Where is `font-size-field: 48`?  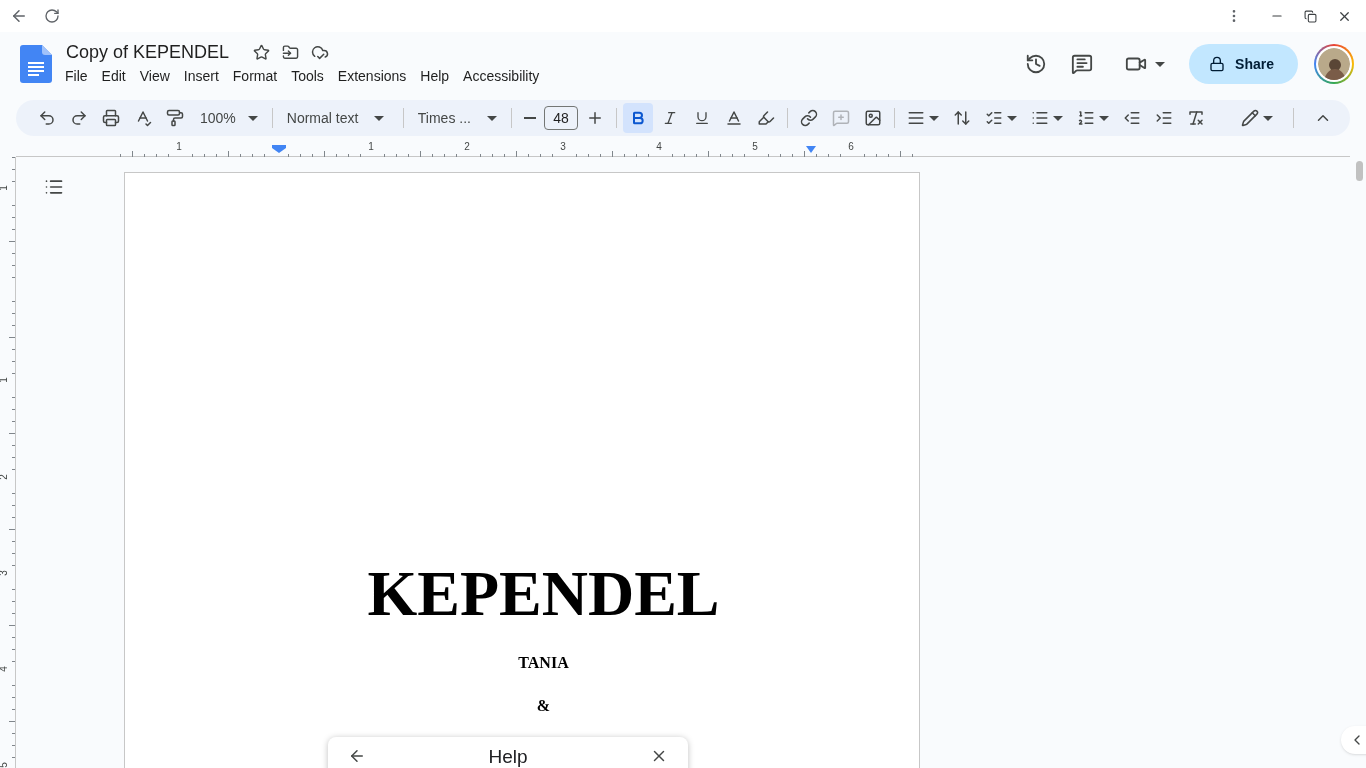
font-size-field: 48 is located at coordinates (560, 118).